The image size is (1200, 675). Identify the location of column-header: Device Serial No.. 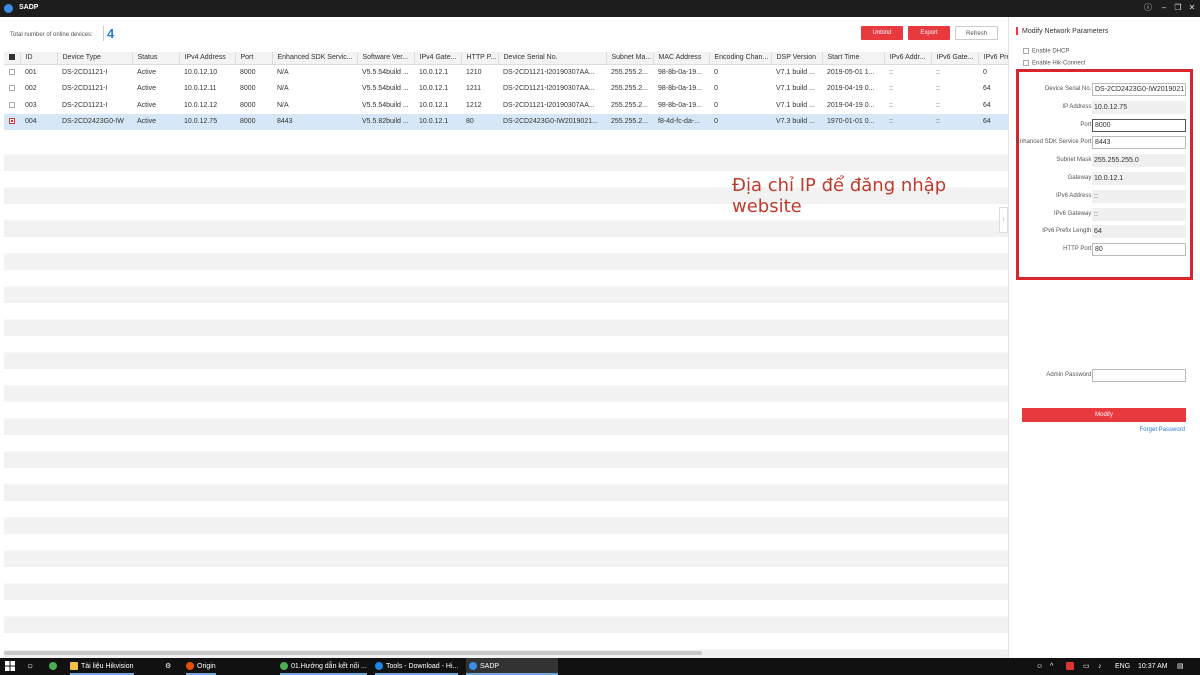
(552, 58).